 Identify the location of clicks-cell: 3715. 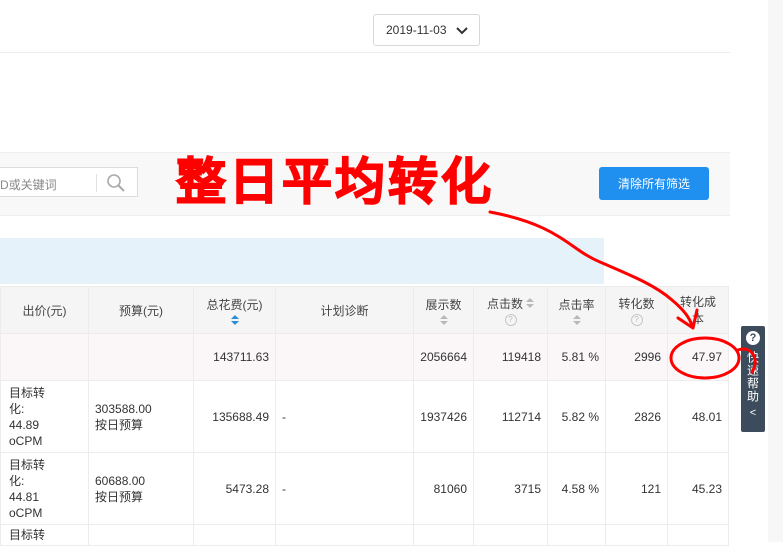
(510, 488).